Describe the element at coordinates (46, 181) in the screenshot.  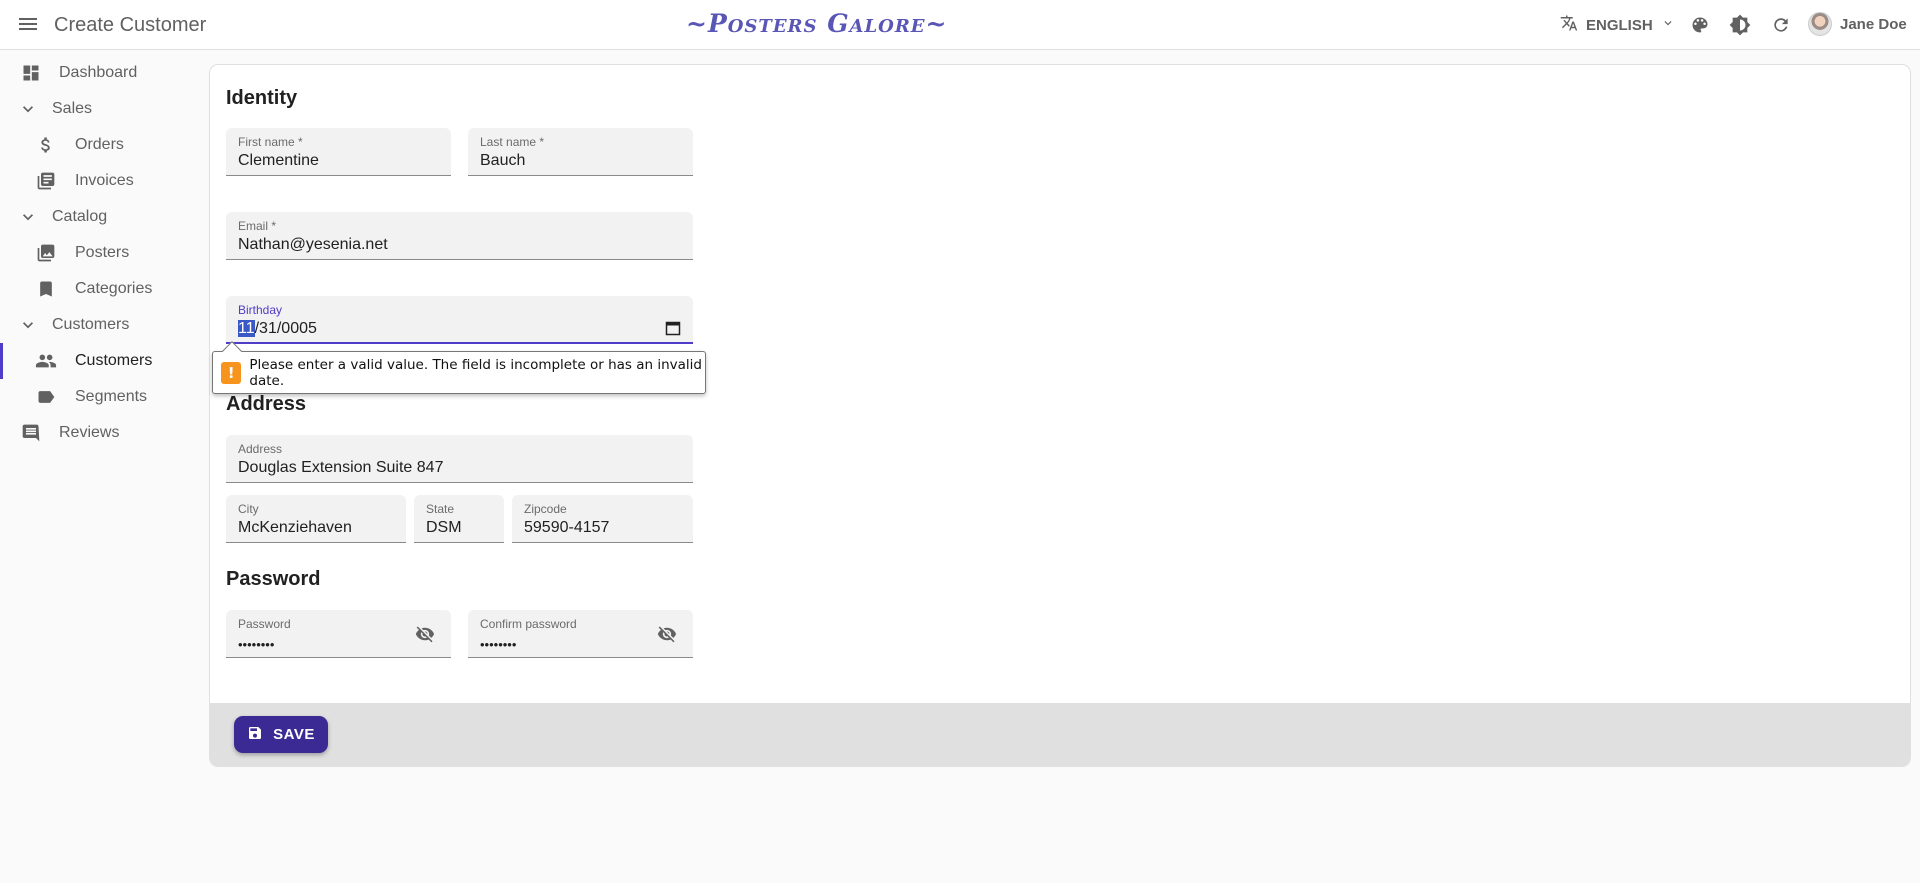
I see `library-books-icon` at that location.